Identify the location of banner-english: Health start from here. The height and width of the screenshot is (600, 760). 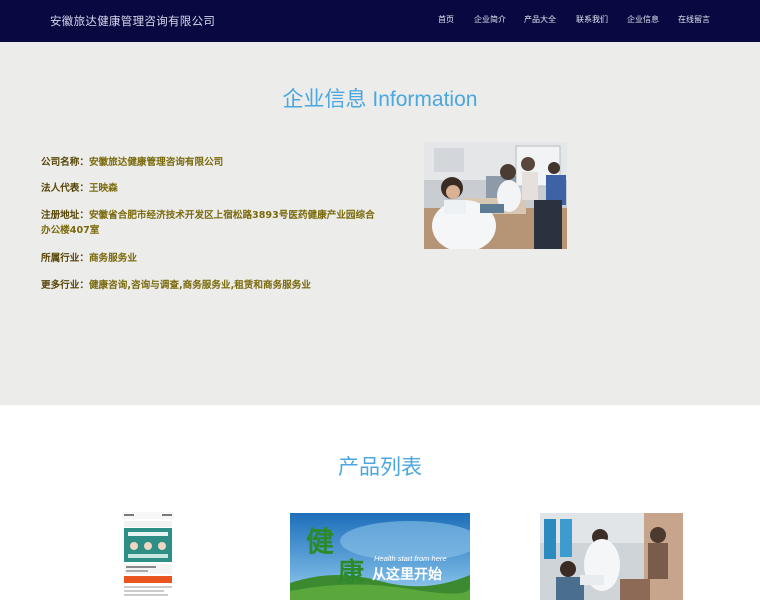
(410, 558).